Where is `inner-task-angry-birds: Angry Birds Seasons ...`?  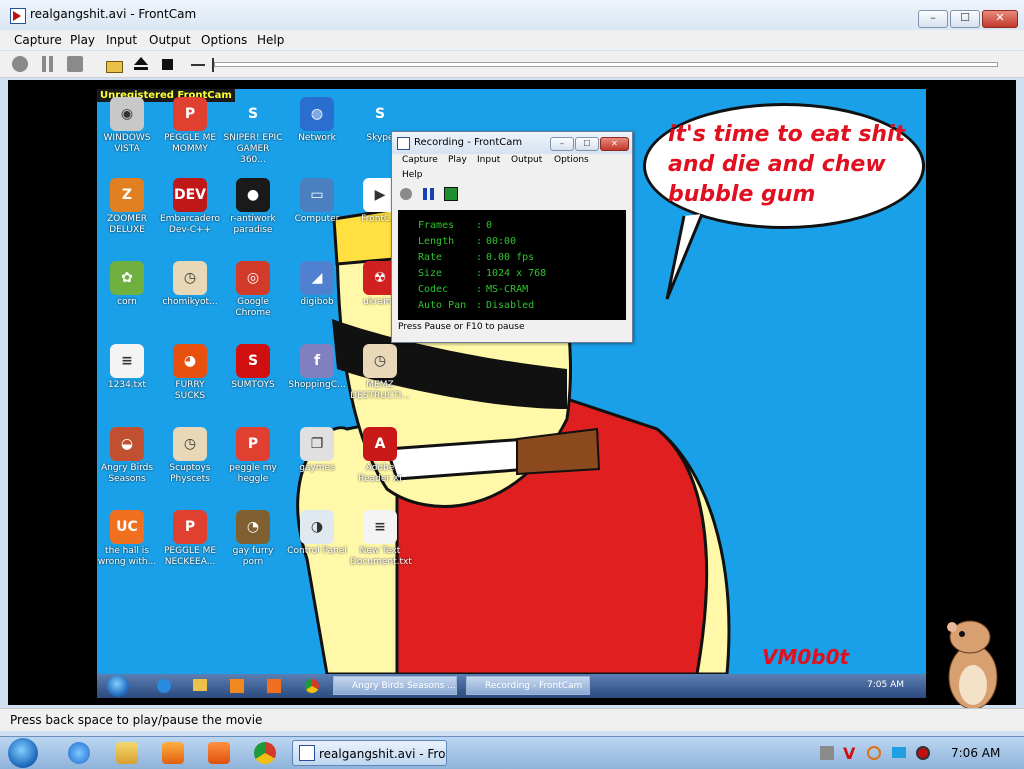
inner-task-angry-birds: Angry Birds Seasons ... is located at coordinates (395, 685).